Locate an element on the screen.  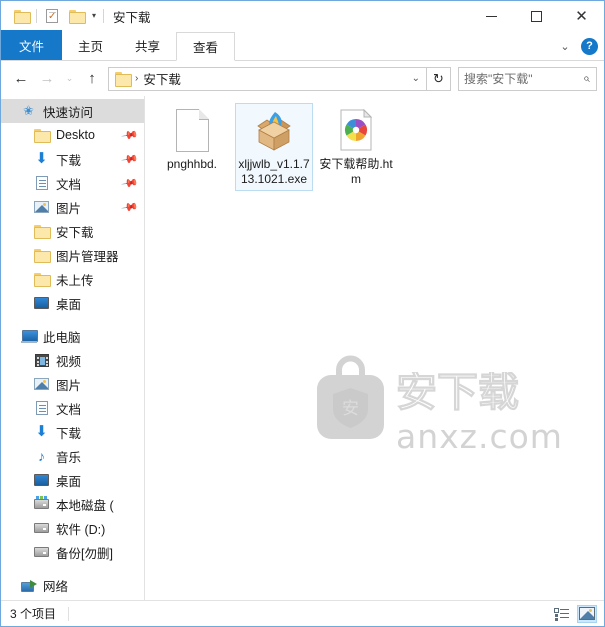
sidebar-item-network: 网络 is located at coordinates (72, 585).